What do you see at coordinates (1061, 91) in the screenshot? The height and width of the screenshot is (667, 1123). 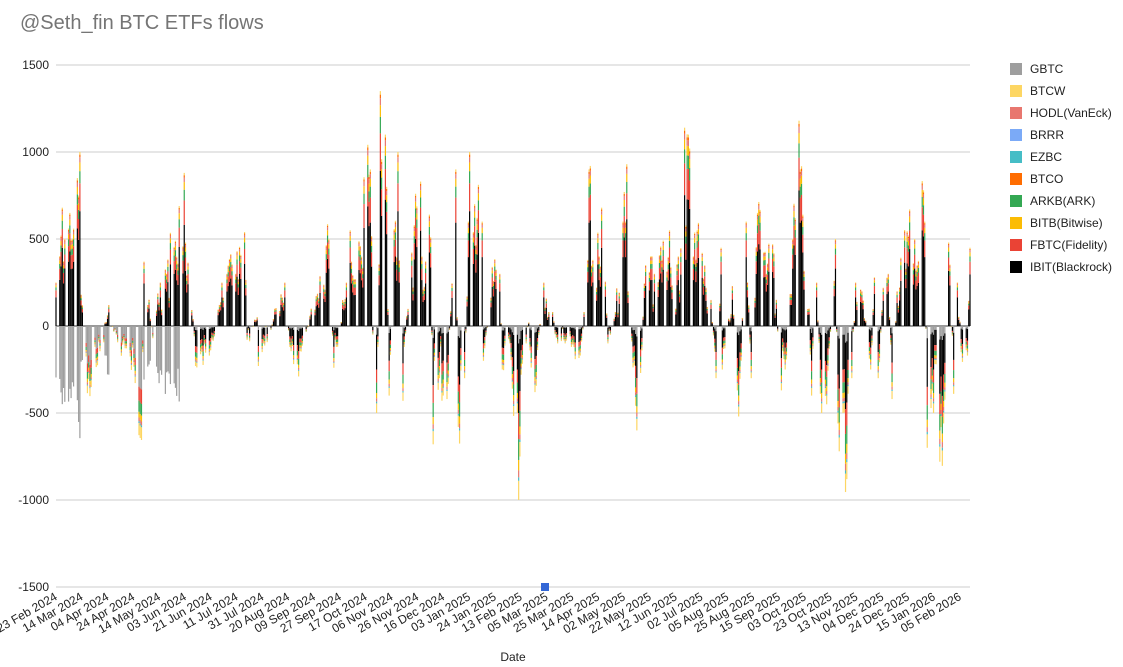 I see `legend-item: BTCW` at bounding box center [1061, 91].